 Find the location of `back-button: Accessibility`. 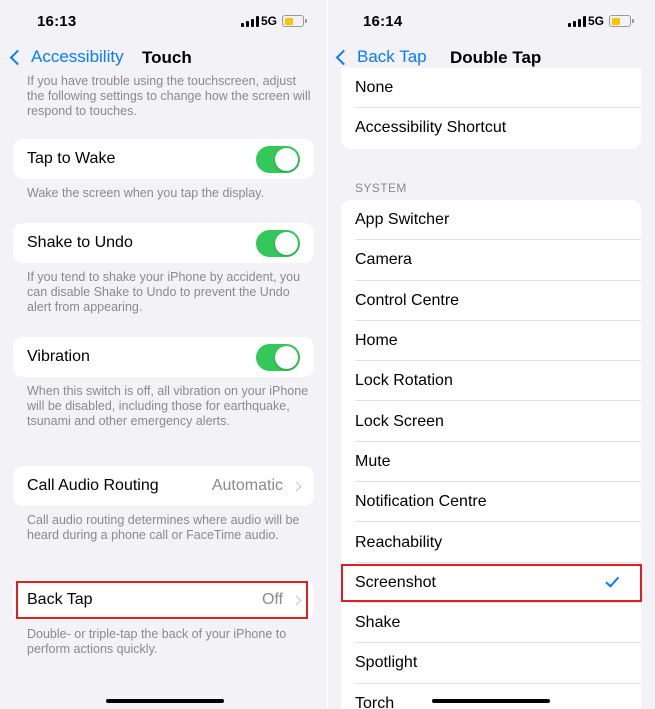

back-button: Accessibility is located at coordinates (66, 57).